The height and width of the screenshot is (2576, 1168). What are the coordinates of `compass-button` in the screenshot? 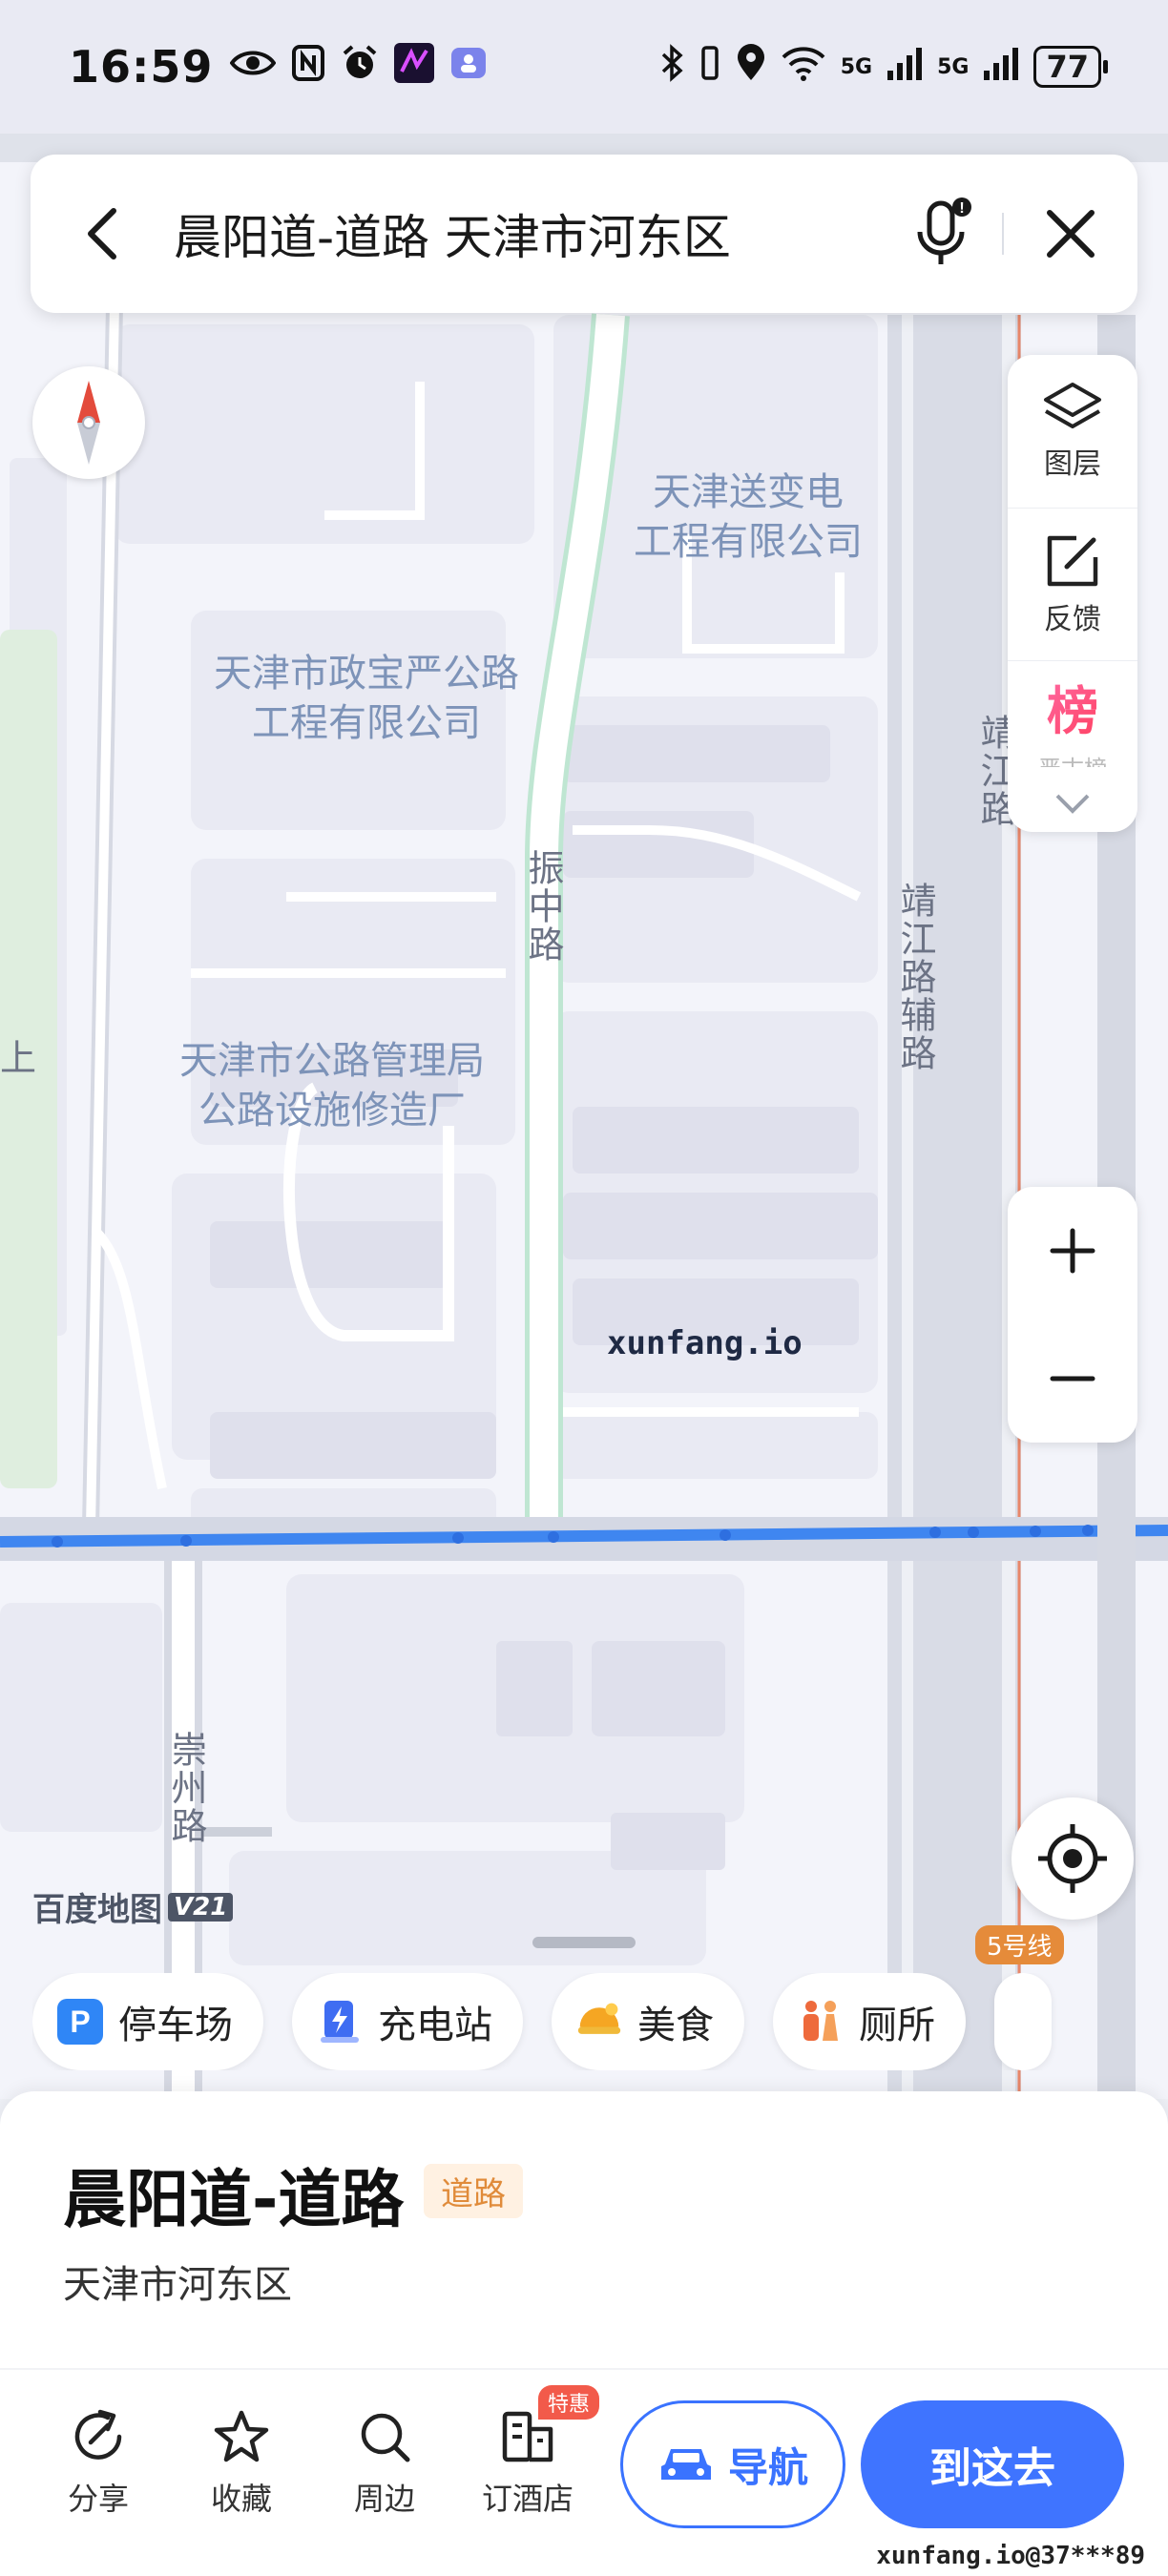 It's located at (88, 422).